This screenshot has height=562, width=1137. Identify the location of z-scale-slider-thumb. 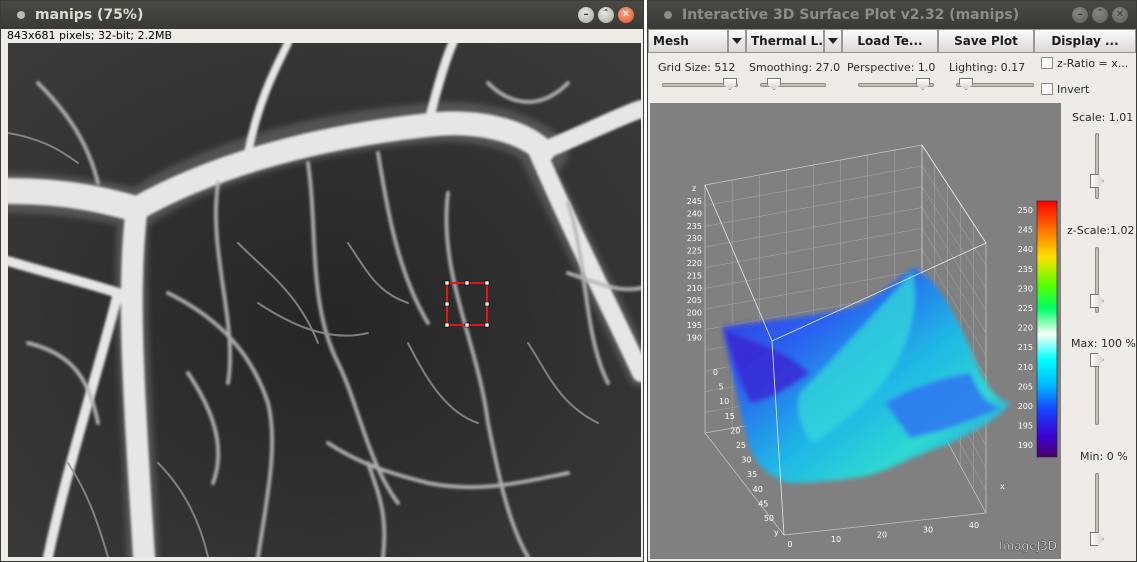
(1097, 301).